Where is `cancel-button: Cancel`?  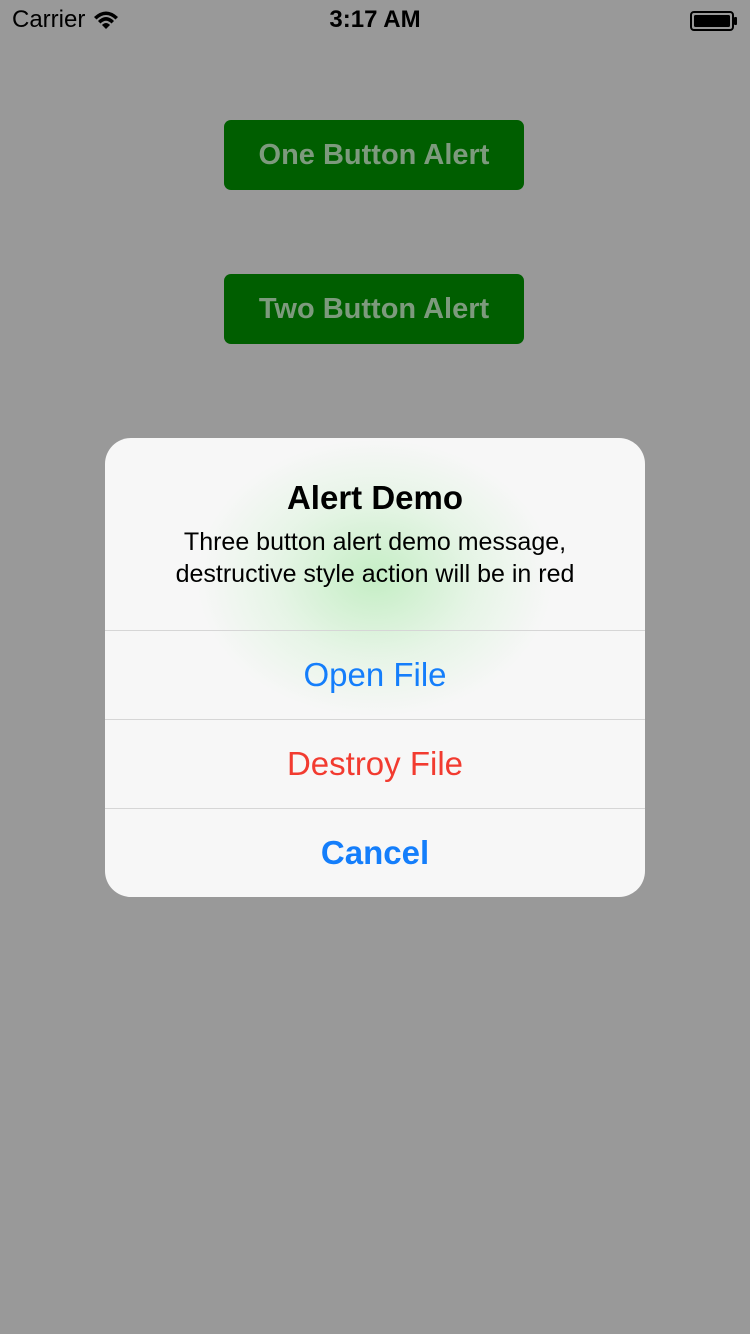 cancel-button: Cancel is located at coordinates (375, 852).